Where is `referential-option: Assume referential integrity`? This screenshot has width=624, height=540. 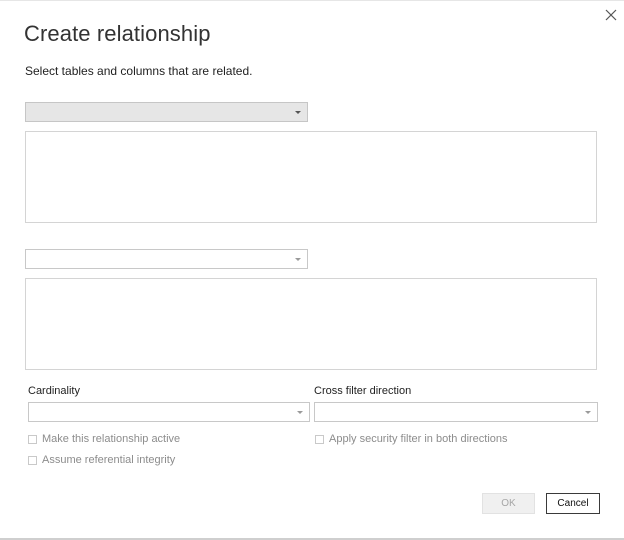 referential-option: Assume referential integrity is located at coordinates (101, 460).